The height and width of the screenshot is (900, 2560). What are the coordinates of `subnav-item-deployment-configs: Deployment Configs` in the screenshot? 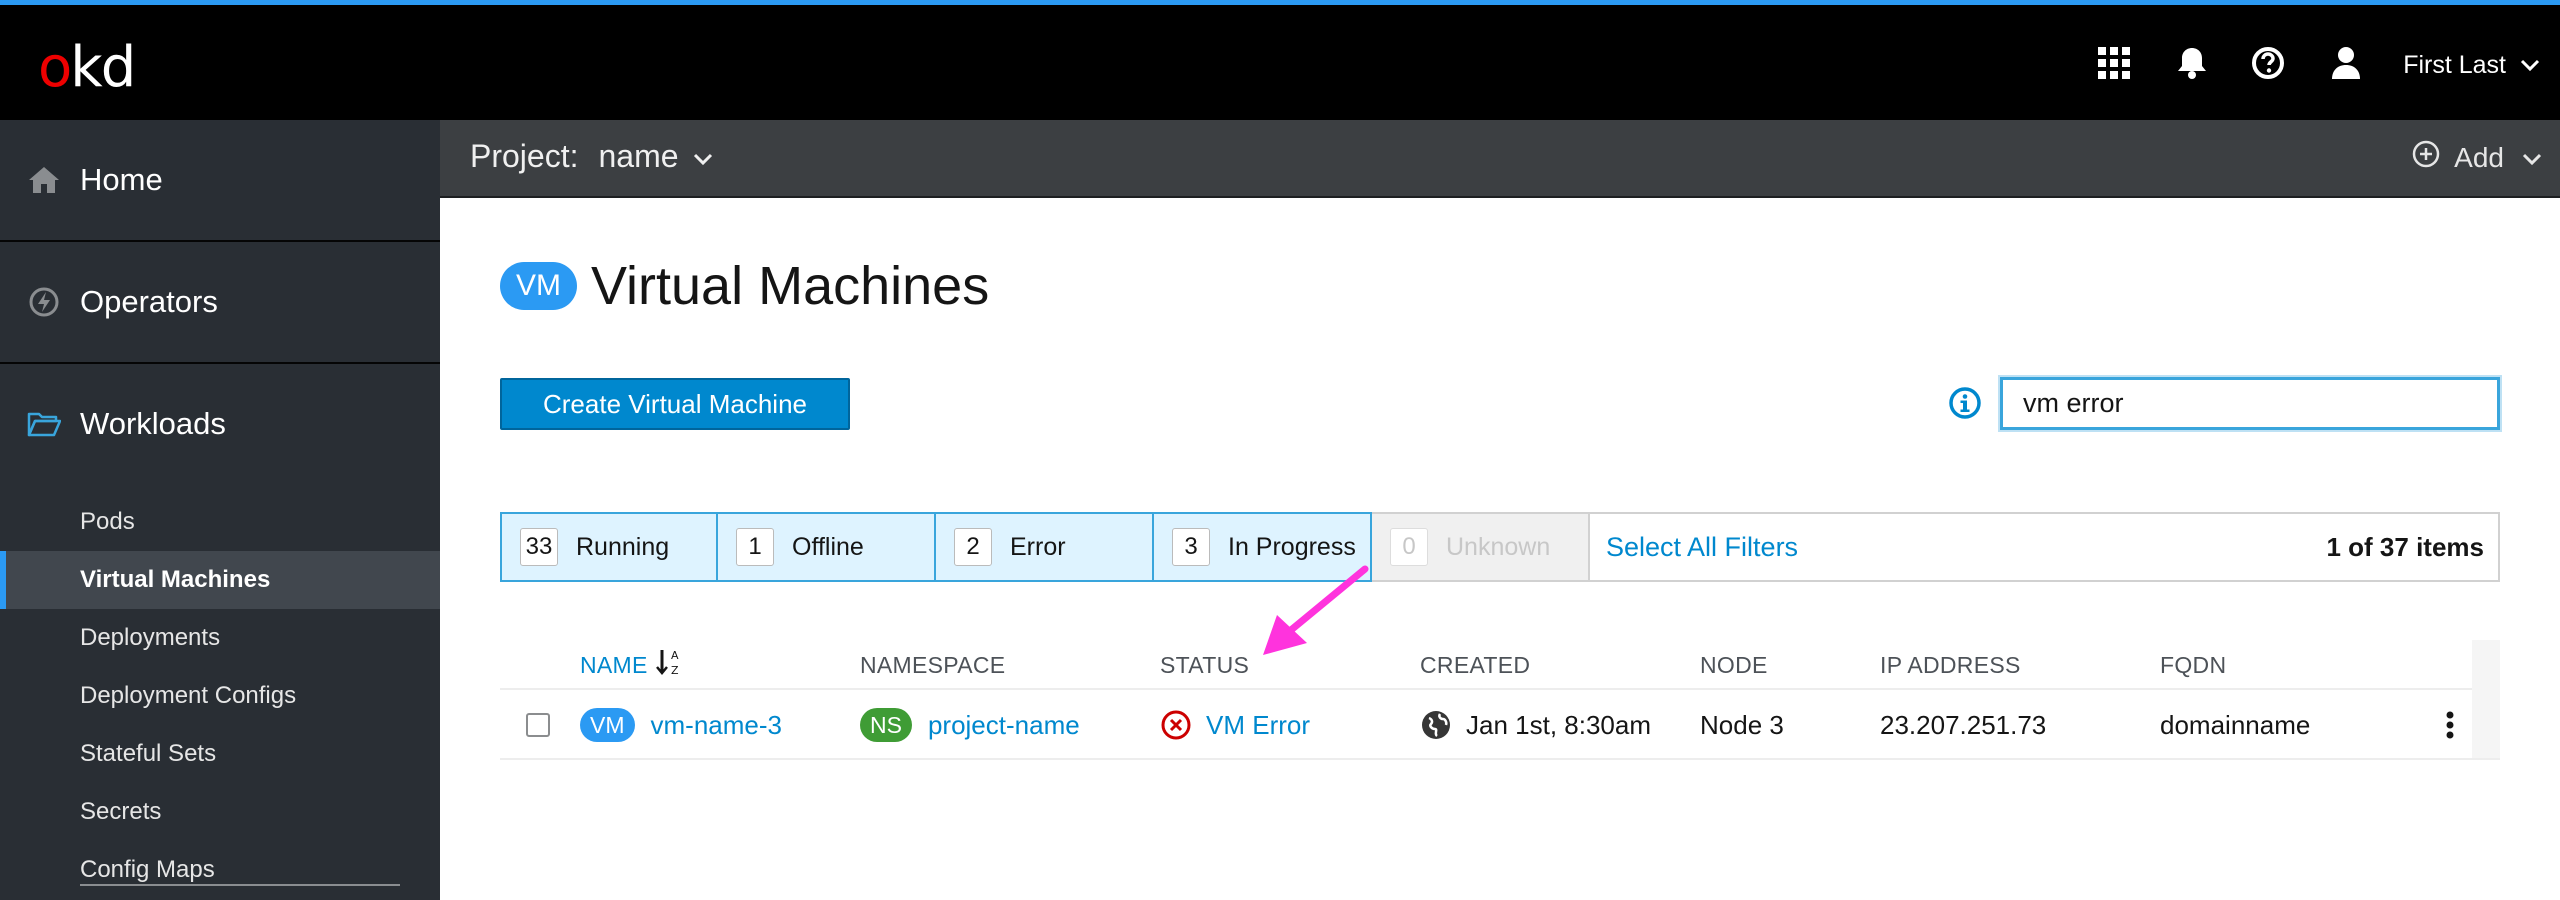 It's located at (220, 696).